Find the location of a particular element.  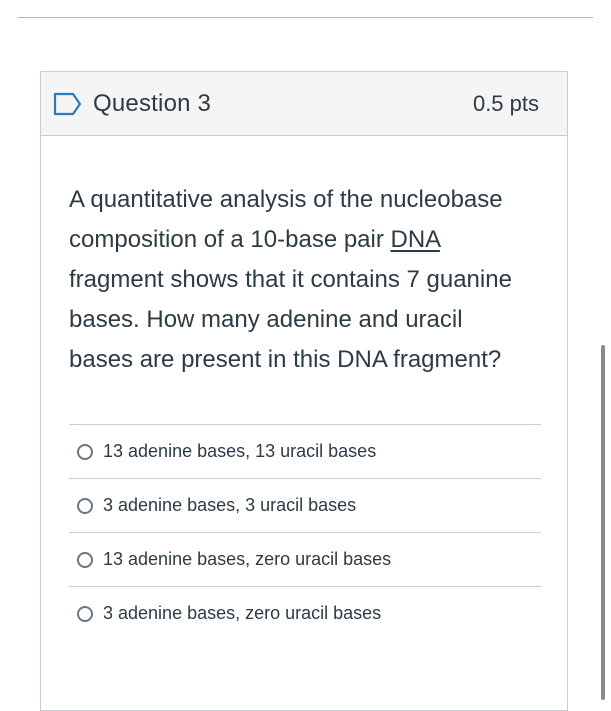

answer-label: 13 adenine bases, zero uracil bases is located at coordinates (247, 559).